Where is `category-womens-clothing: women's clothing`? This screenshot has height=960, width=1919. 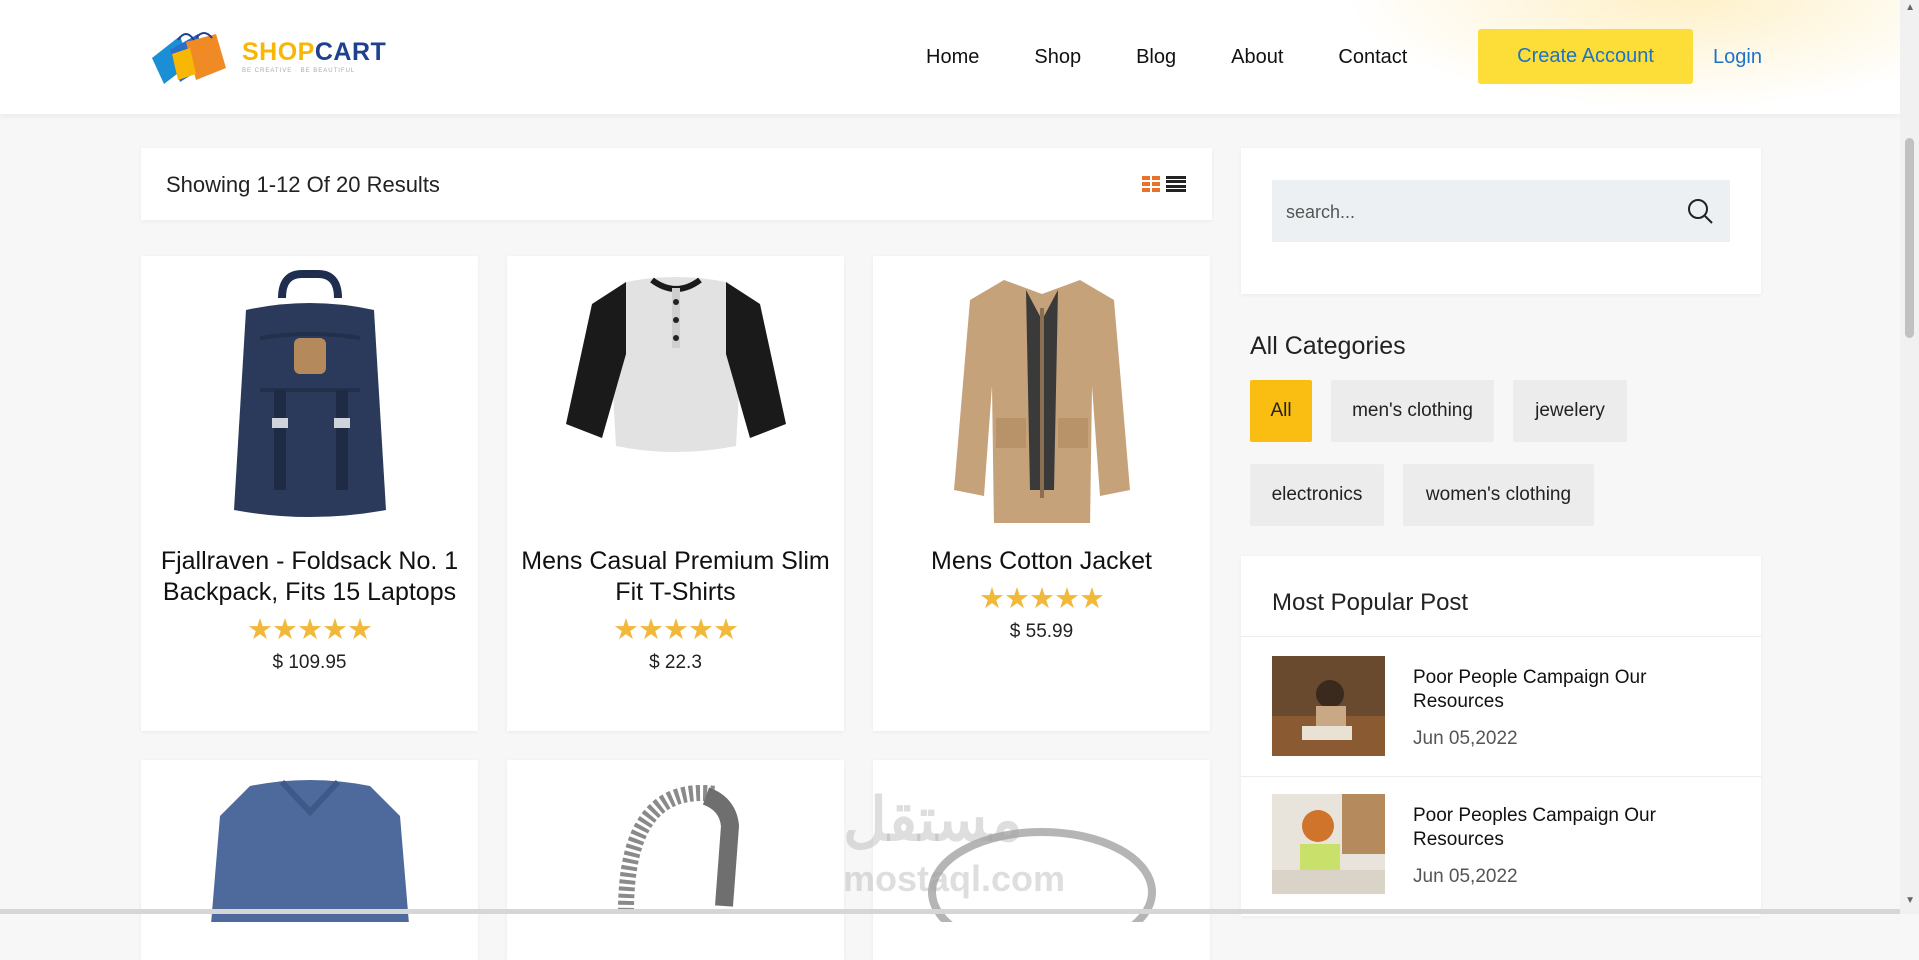
category-womens-clothing: women's clothing is located at coordinates (1498, 495).